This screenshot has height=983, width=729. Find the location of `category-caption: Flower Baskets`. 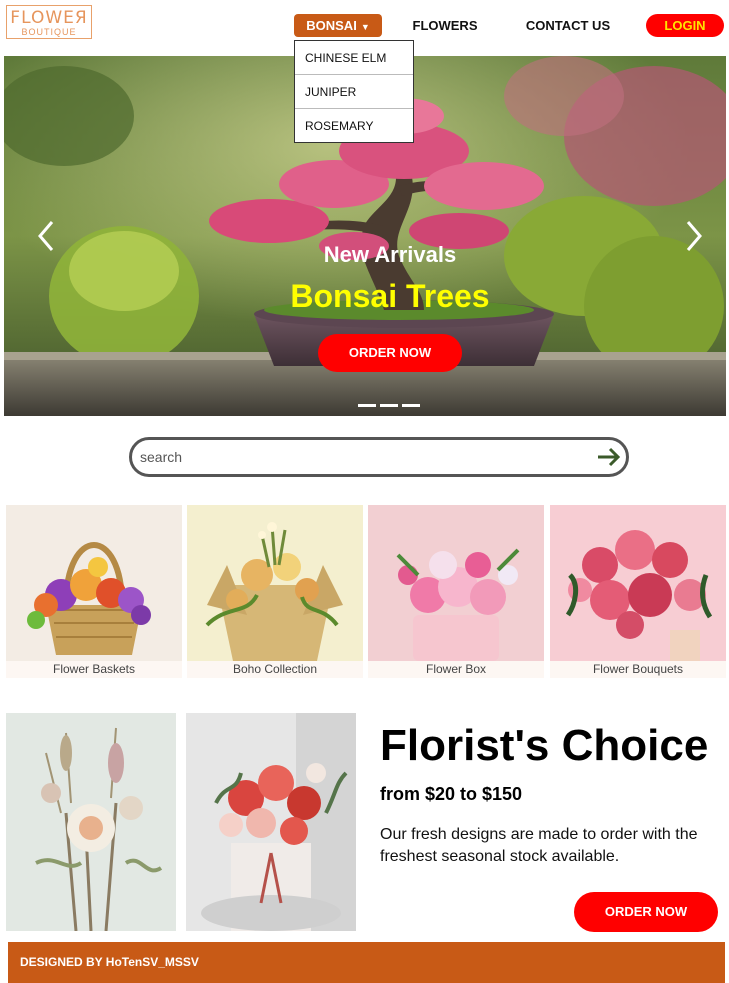

category-caption: Flower Baskets is located at coordinates (94, 669).